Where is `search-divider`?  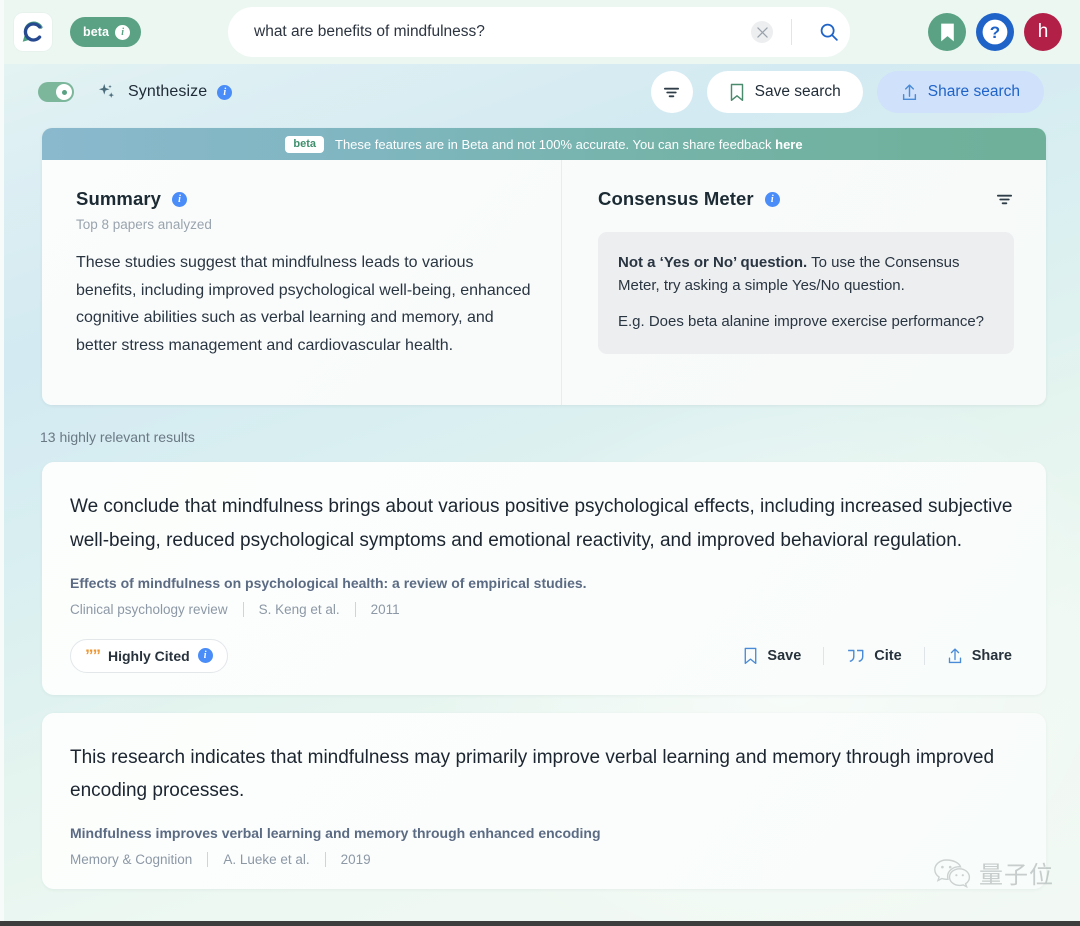
search-divider is located at coordinates (791, 32).